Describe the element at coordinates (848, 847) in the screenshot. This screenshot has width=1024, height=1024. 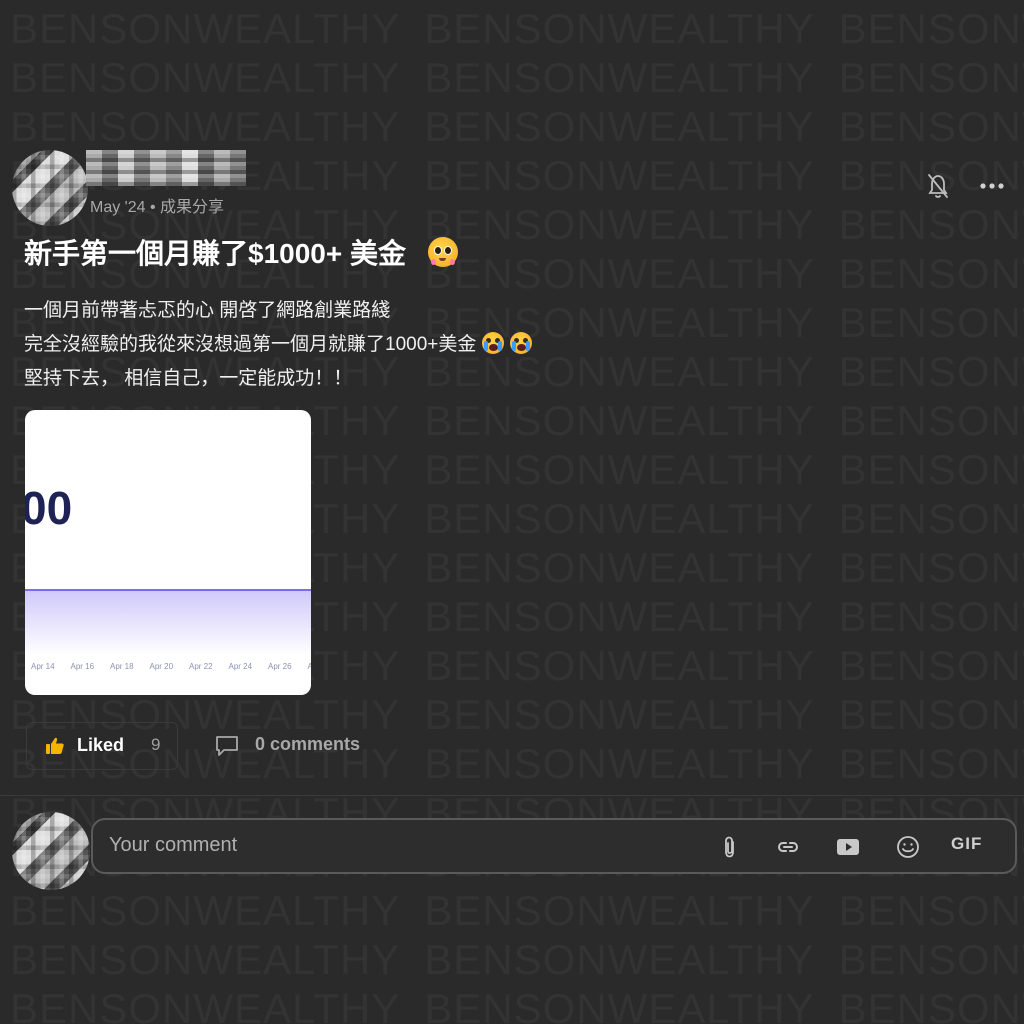
I see `video-icon` at that location.